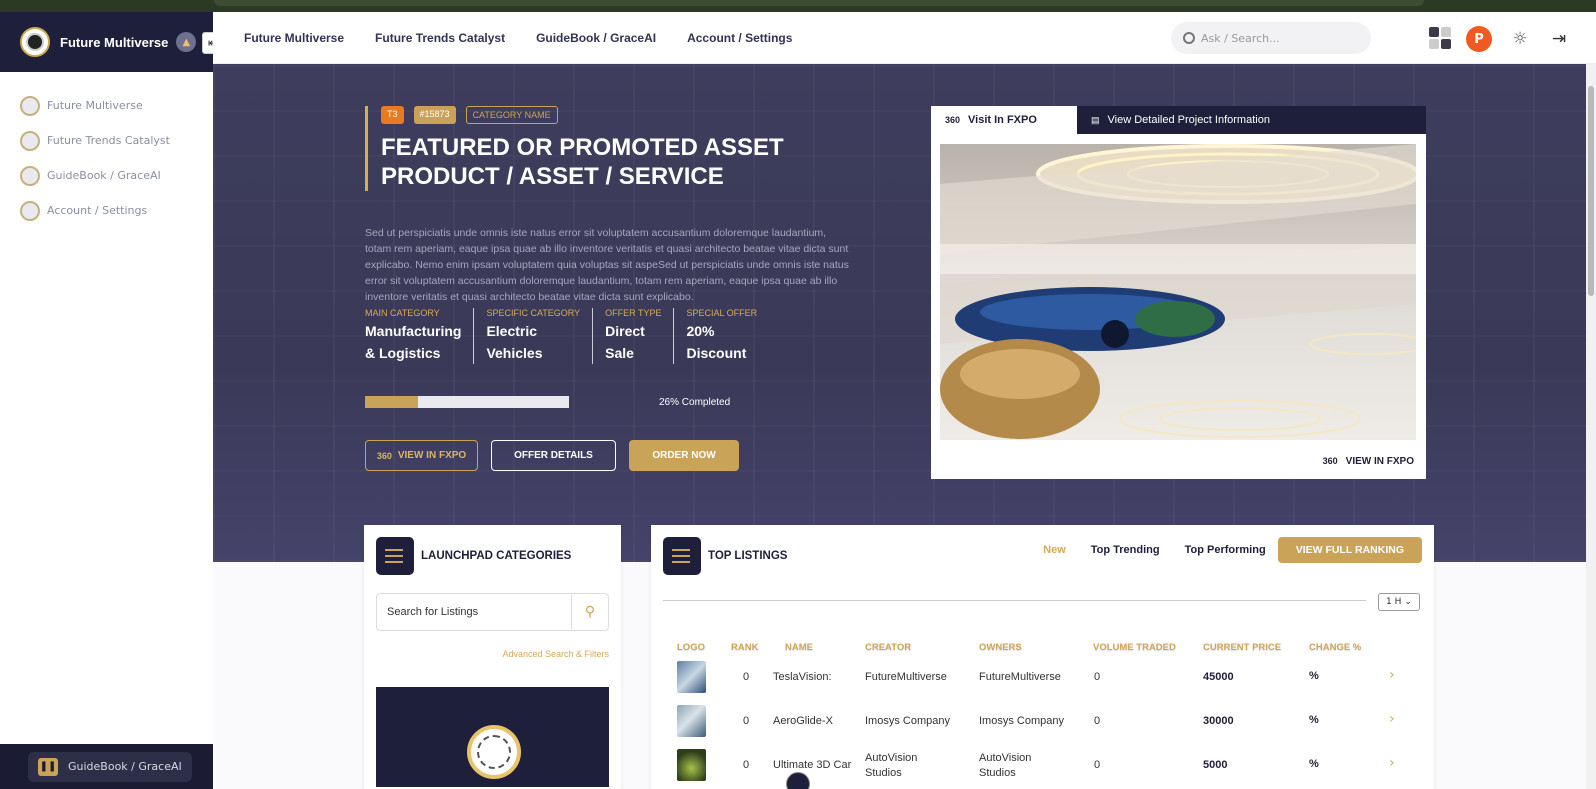 The width and height of the screenshot is (1596, 789). I want to click on sidebar-item-future-multiverse: Future Multiverse, so click(106, 105).